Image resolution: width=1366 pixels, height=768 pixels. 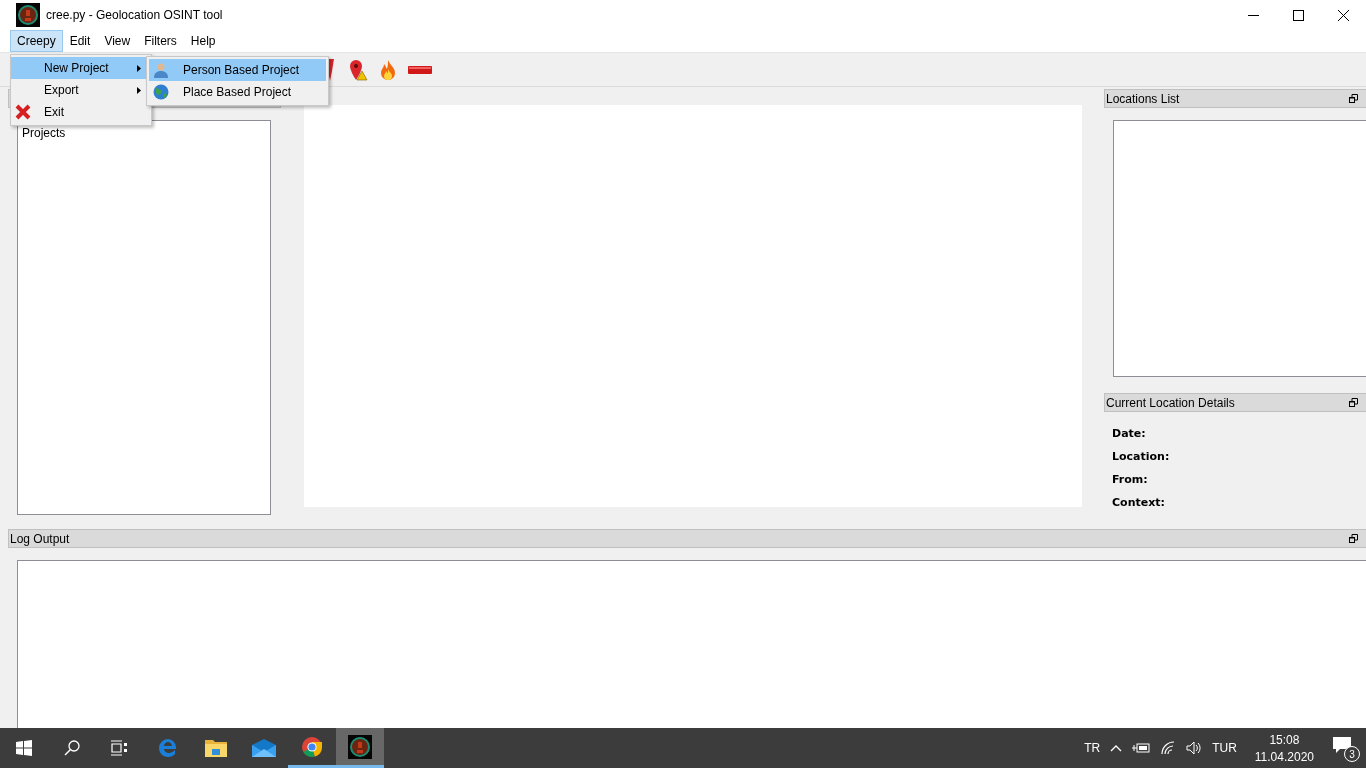 I want to click on chevron-up-icon, so click(x=1116, y=748).